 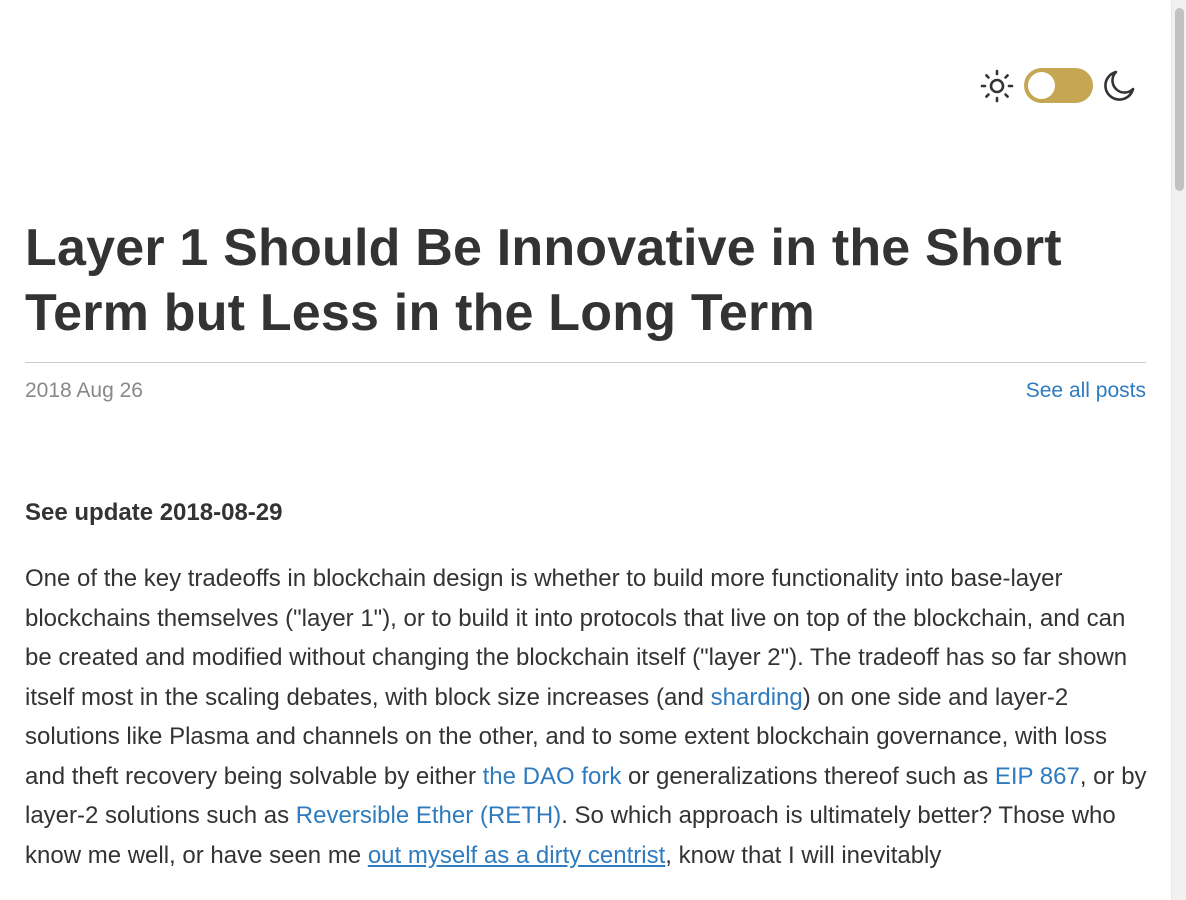 I want to click on paragraph-text: , know that I will inevitably, so click(x=803, y=855).